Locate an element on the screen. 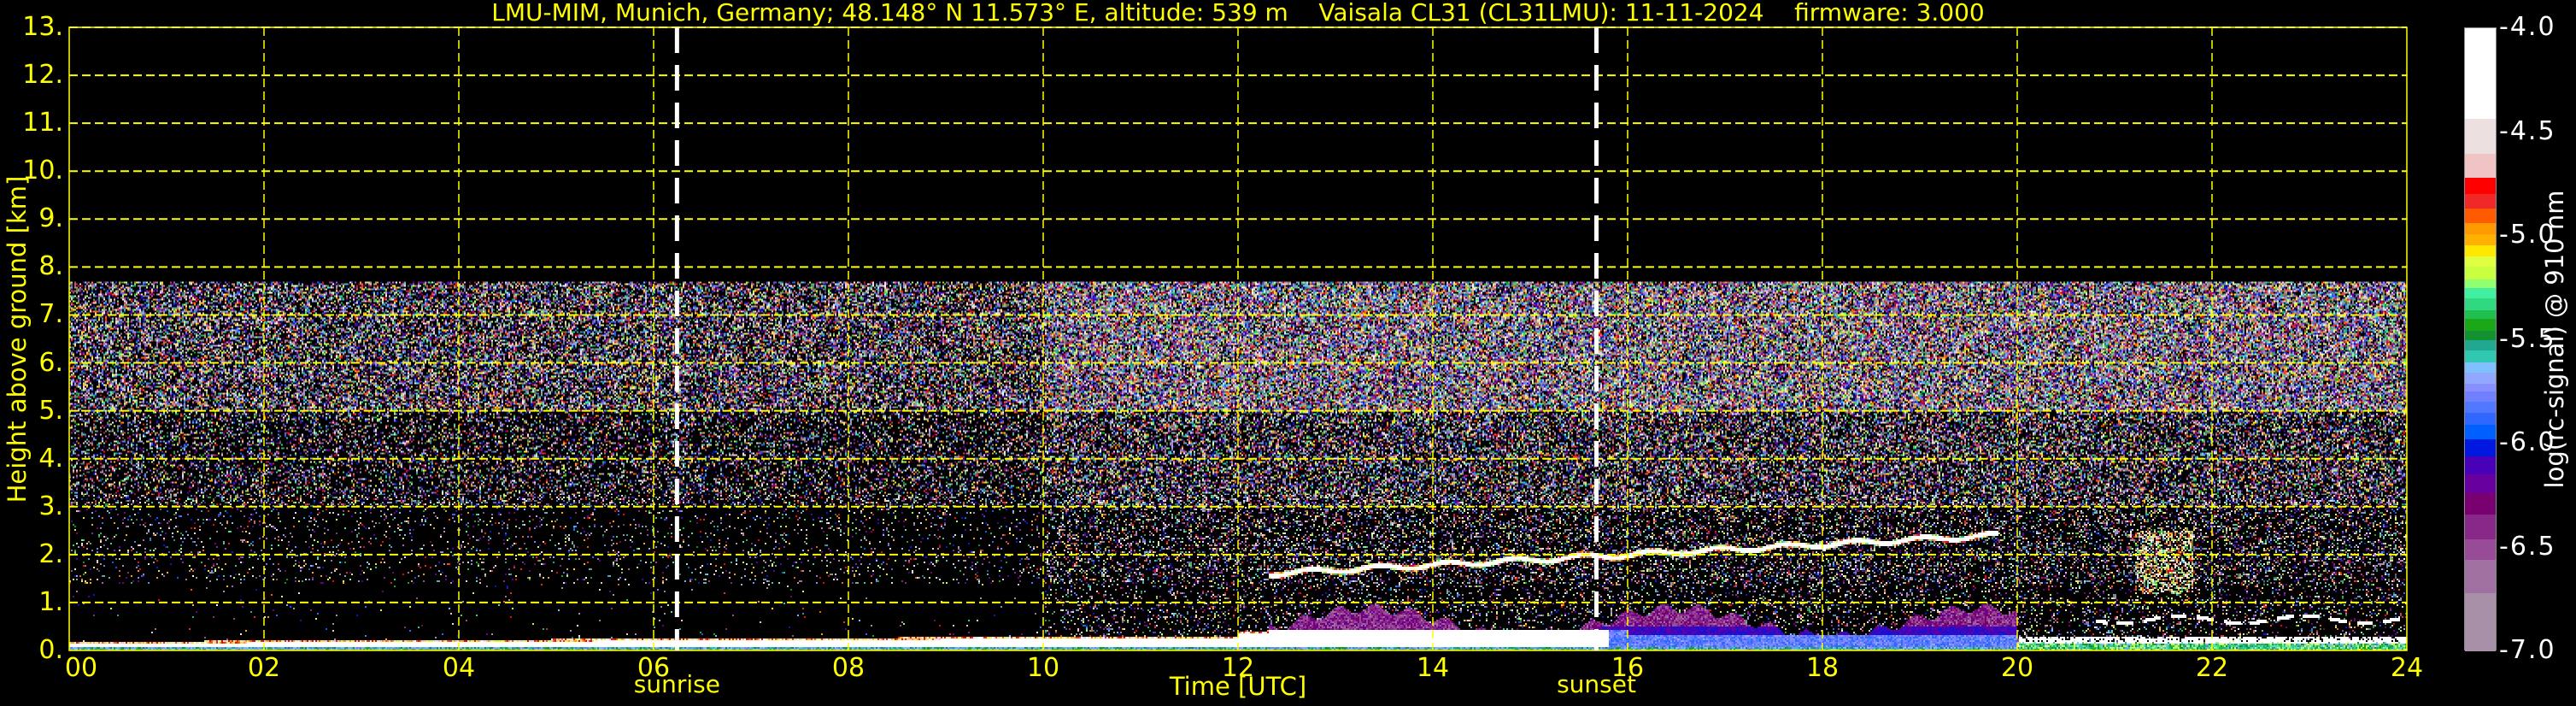 The width and height of the screenshot is (2576, 706). y-tick-label: 9. is located at coordinates (50, 218).